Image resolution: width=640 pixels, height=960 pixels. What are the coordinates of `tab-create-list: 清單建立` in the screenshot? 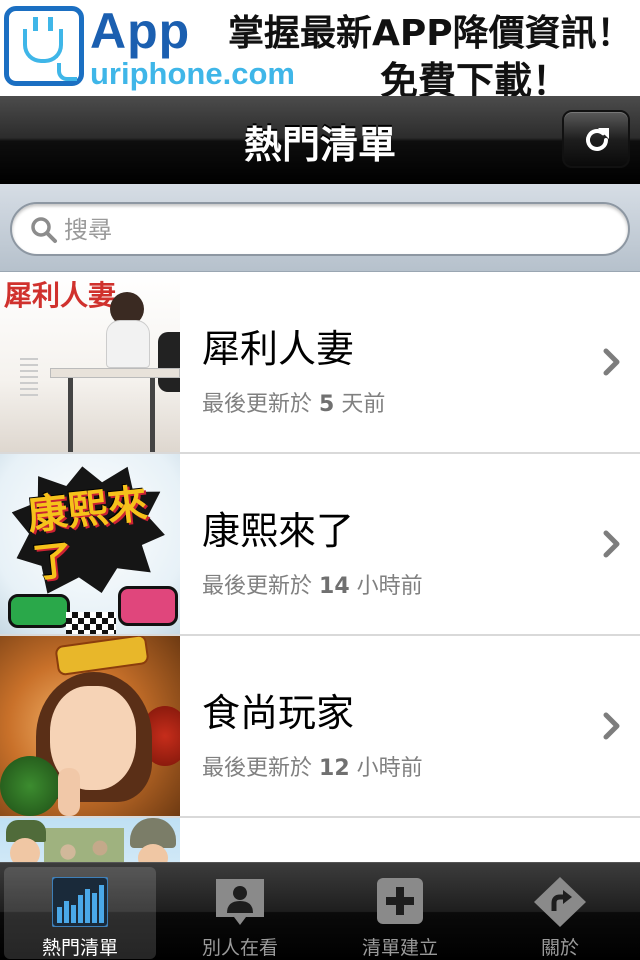 It's located at (400, 913).